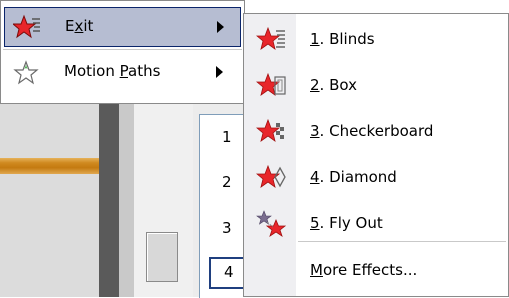  What do you see at coordinates (126, 200) in the screenshot?
I see `canvas-gray-border` at bounding box center [126, 200].